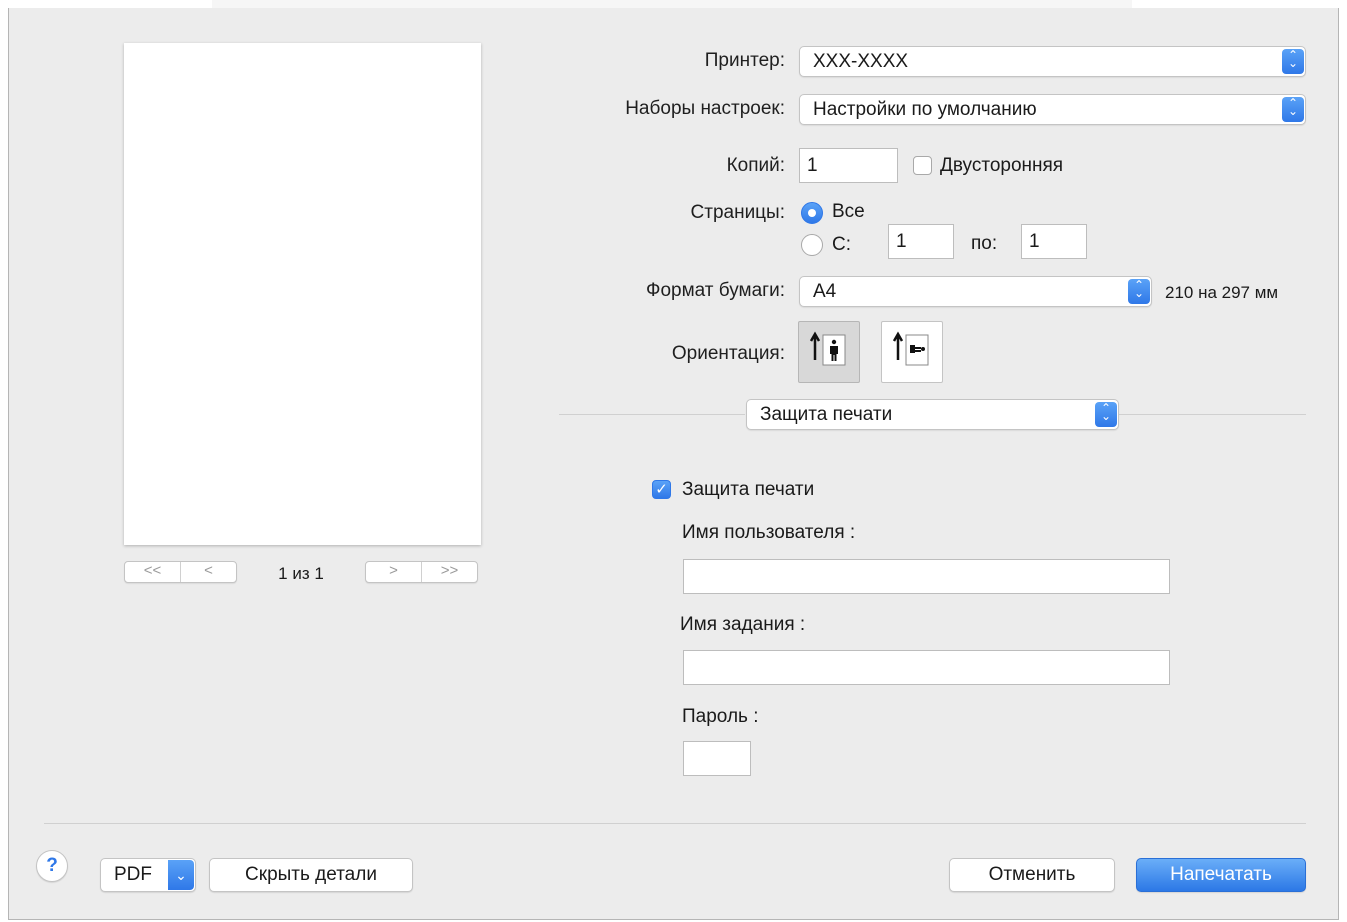  I want to click on portrait-orientation-icon, so click(827, 348).